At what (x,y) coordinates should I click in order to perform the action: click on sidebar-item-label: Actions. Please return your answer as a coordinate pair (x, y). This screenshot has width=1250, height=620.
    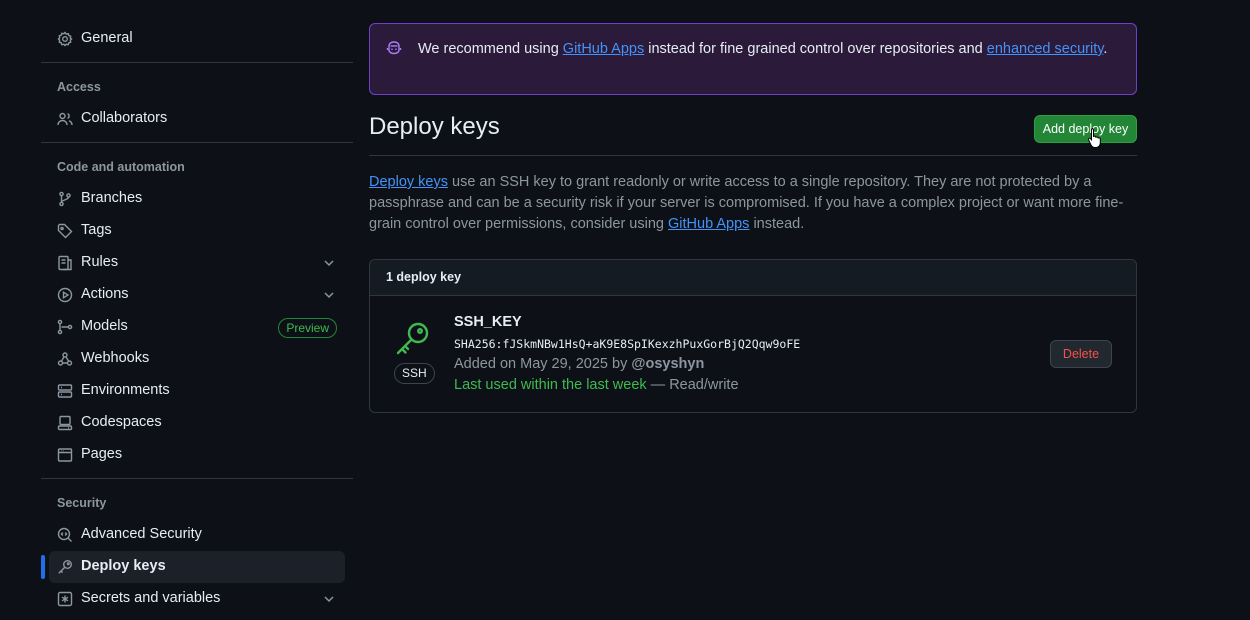
    Looking at the image, I should click on (105, 294).